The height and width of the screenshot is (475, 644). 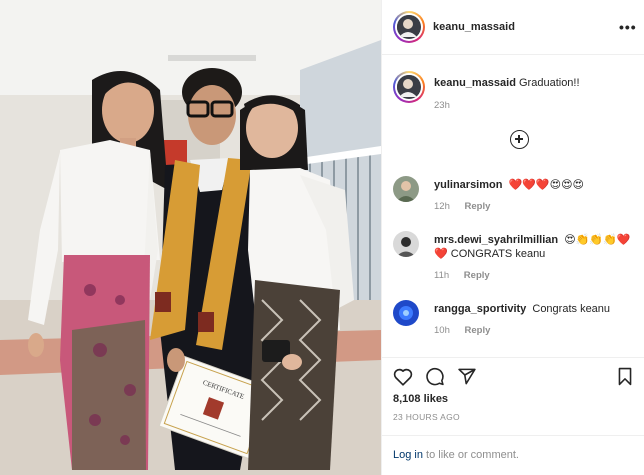 I want to click on more-options-icon: •••, so click(x=628, y=27).